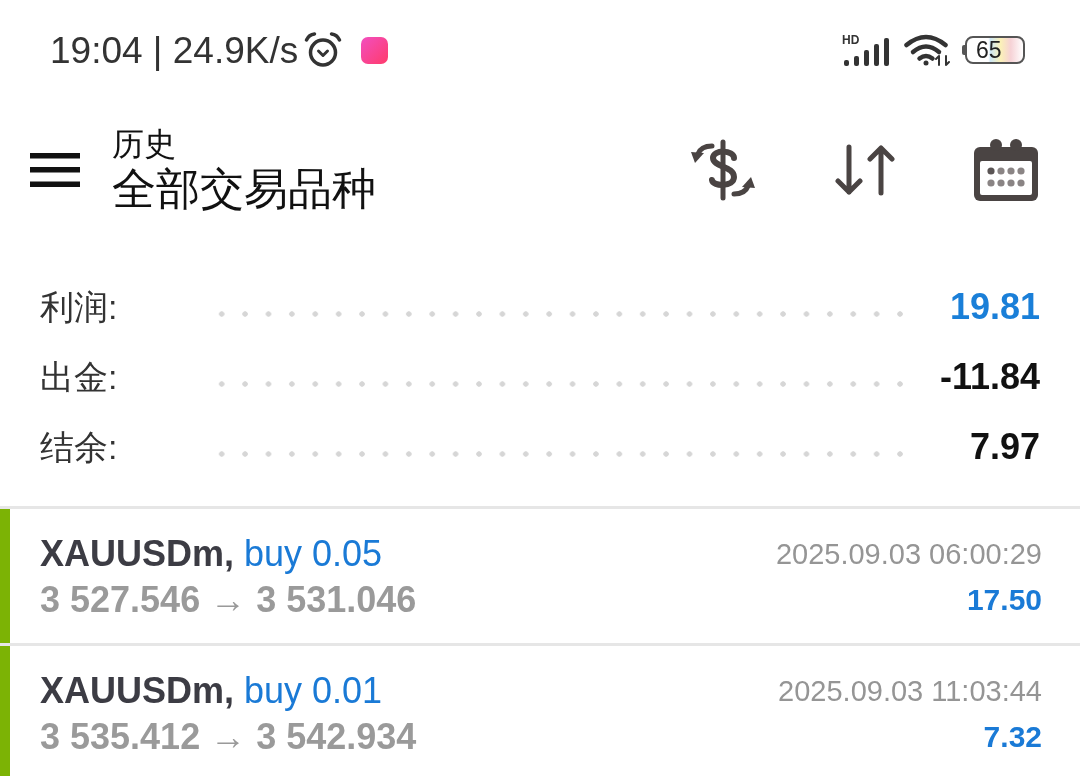 The width and height of the screenshot is (1080, 776). What do you see at coordinates (313, 691) in the screenshot?
I see `deal-side: buy 0.01` at bounding box center [313, 691].